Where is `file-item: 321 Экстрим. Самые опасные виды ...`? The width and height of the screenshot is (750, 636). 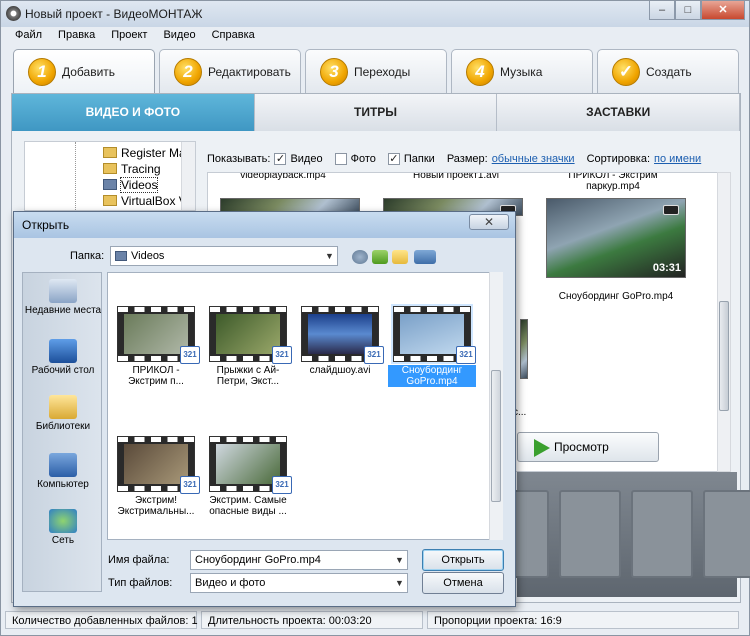
file-item: 321 Экстрим. Самые опасные виды ... is located at coordinates (248, 476).